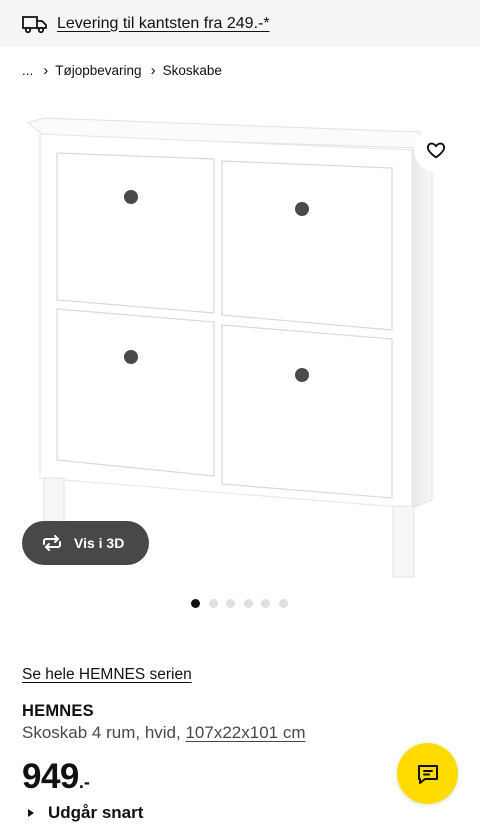 The height and width of the screenshot is (833, 480). What do you see at coordinates (84, 782) in the screenshot?
I see `price-decimal: .-` at bounding box center [84, 782].